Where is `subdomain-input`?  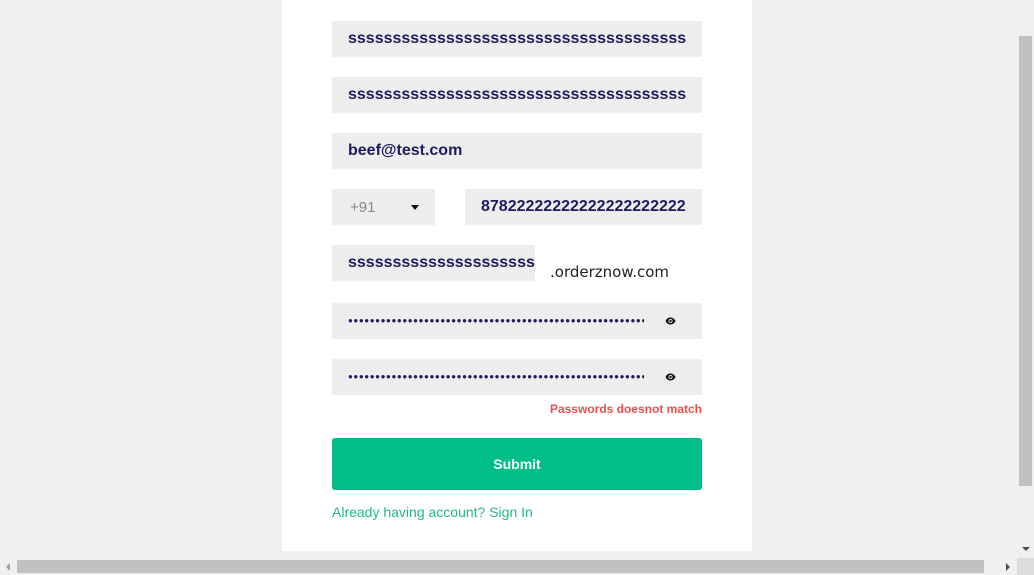
subdomain-input is located at coordinates (433, 263).